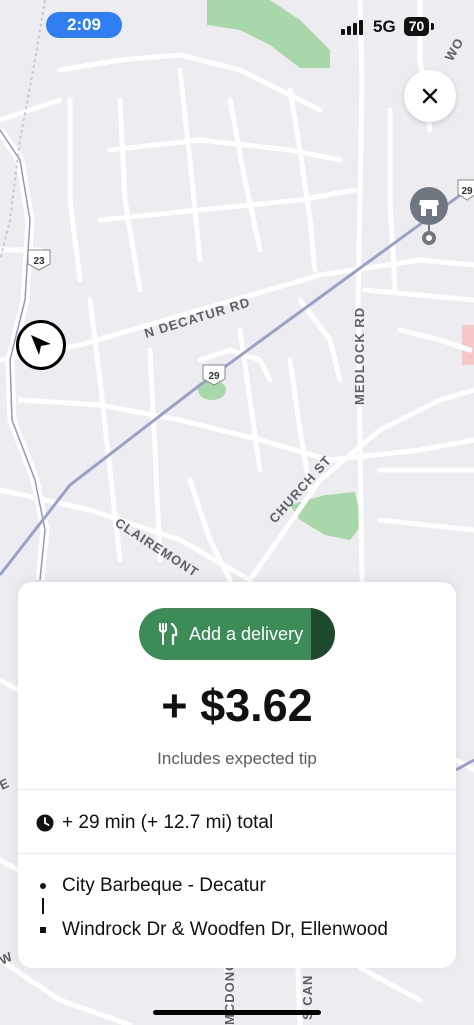  Describe the element at coordinates (246, 634) in the screenshot. I see `add-delivery-label: Add a delivery` at that location.